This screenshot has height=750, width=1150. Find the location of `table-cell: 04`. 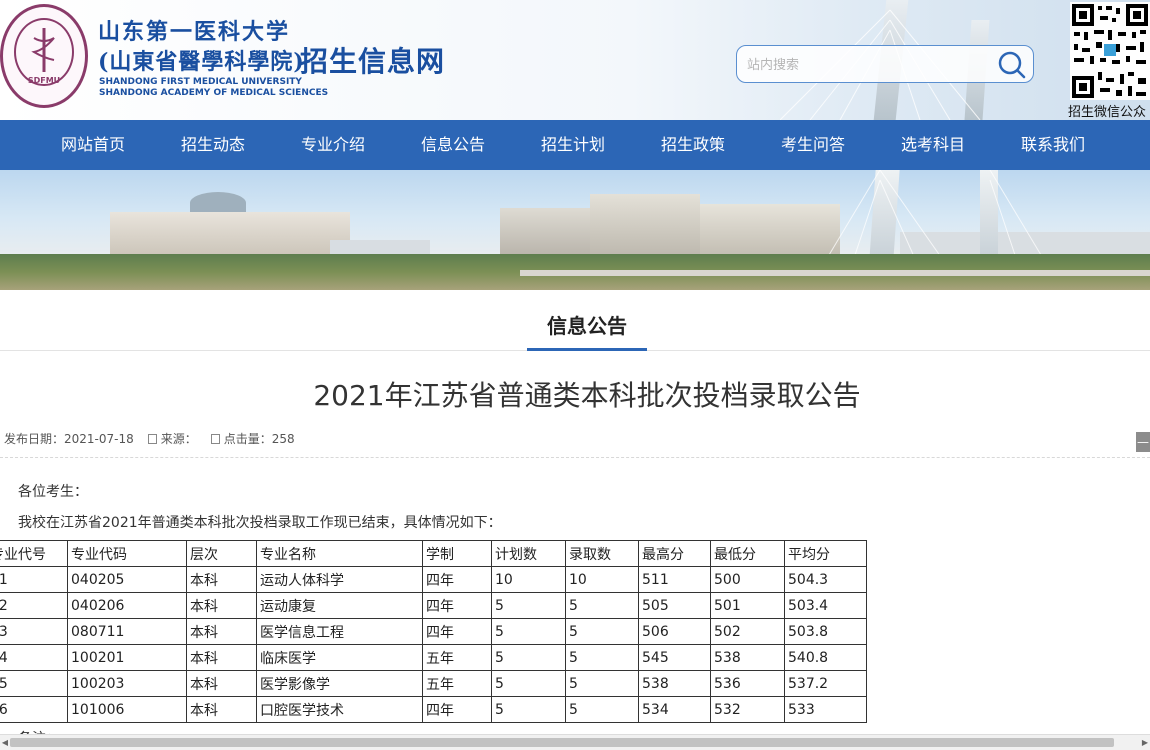

table-cell: 04 is located at coordinates (34, 657).